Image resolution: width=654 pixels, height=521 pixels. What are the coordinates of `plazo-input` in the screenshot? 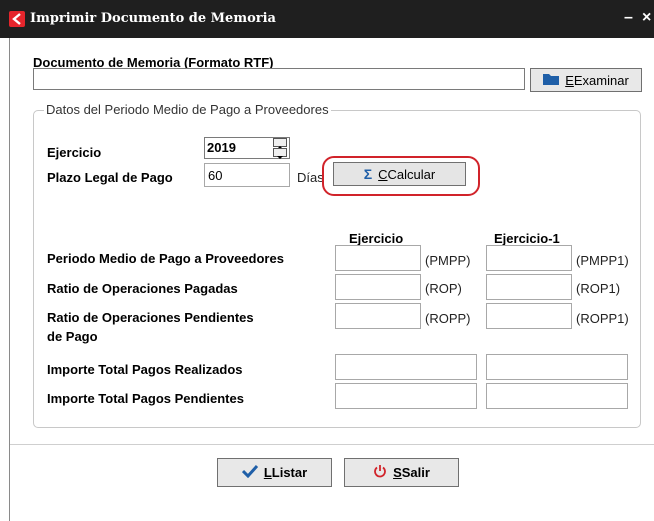 It's located at (247, 175).